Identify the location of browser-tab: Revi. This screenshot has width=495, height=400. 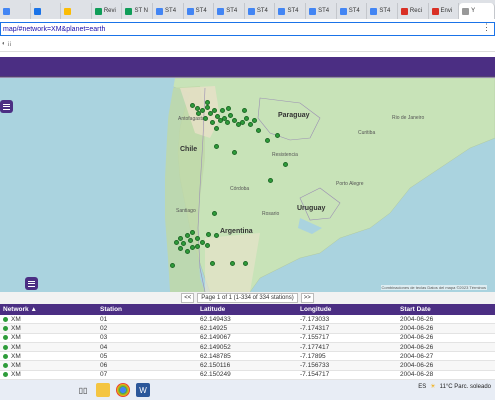
(107, 11).